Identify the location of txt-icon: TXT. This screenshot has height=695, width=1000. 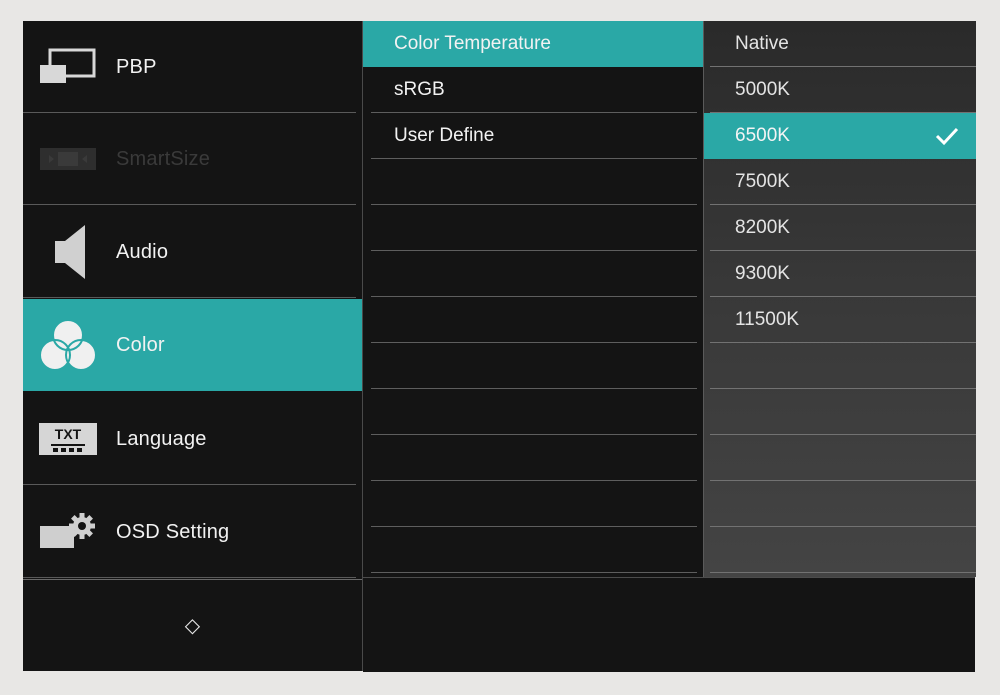
(68, 439).